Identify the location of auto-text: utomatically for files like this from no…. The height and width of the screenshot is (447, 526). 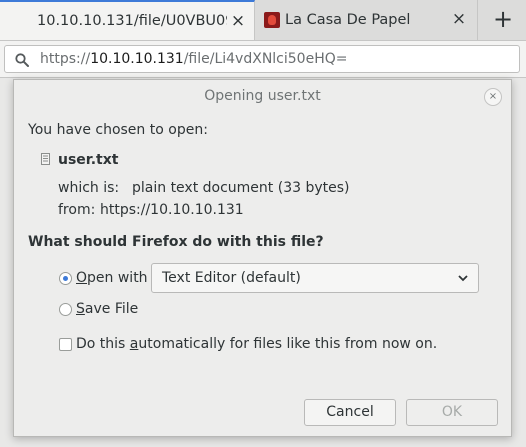
(288, 344).